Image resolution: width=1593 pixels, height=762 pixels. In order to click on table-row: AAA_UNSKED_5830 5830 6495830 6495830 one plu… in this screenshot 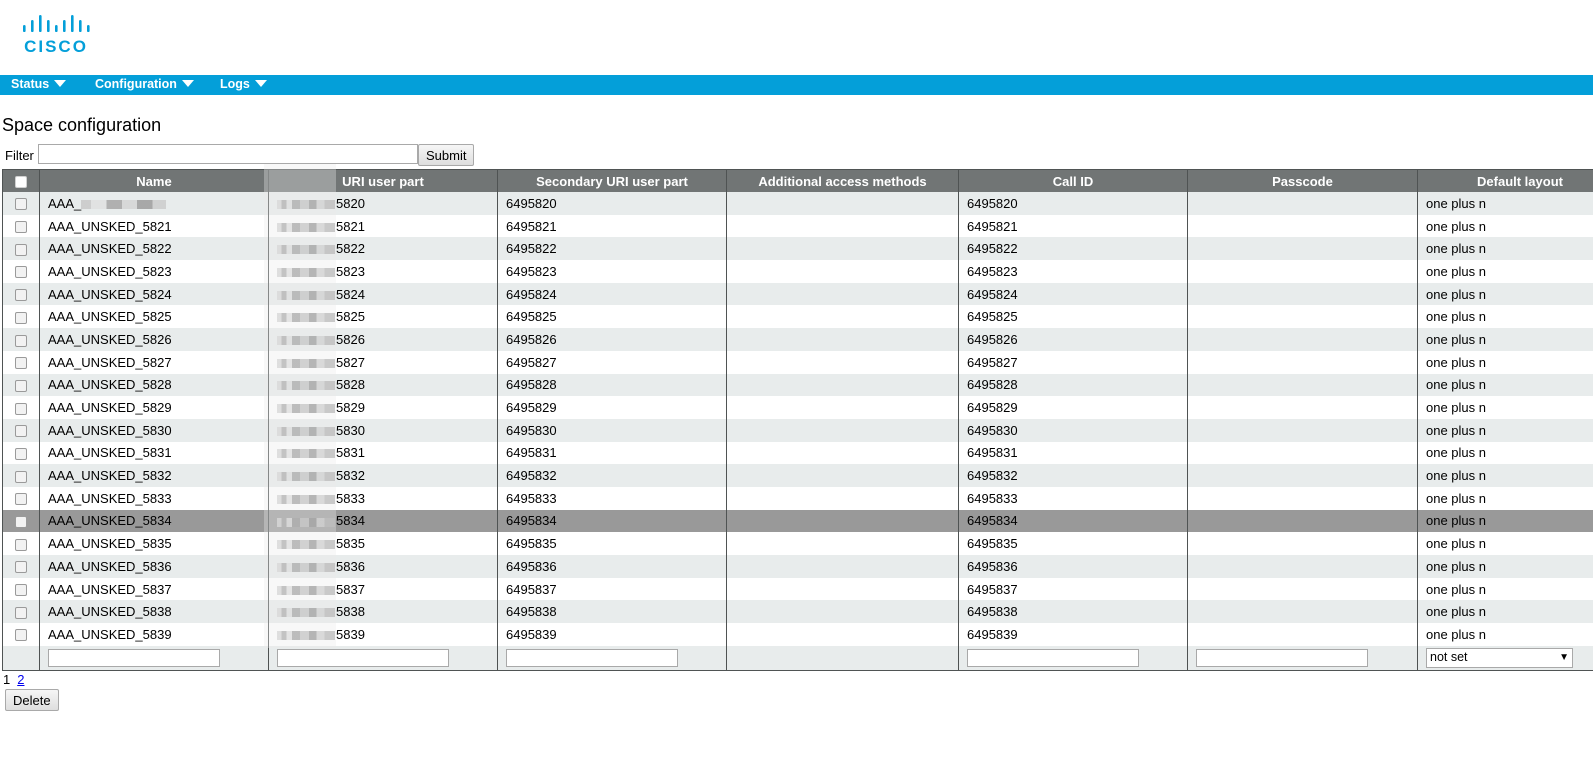, I will do `click(797, 430)`.